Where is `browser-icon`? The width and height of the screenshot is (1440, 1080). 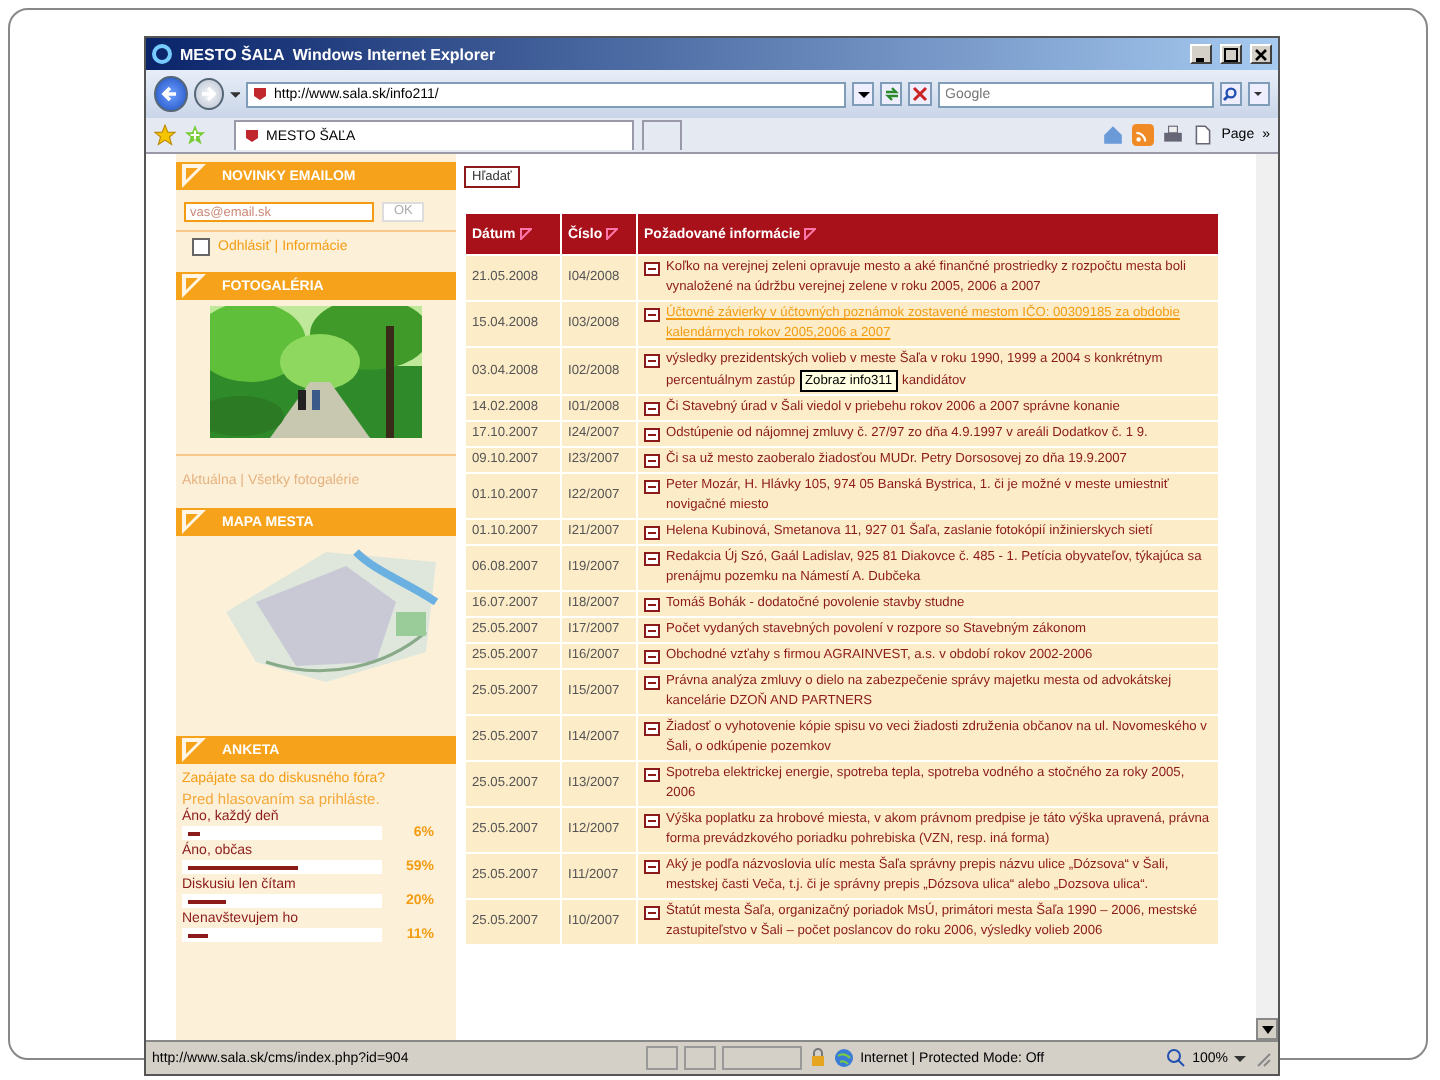 browser-icon is located at coordinates (162, 54).